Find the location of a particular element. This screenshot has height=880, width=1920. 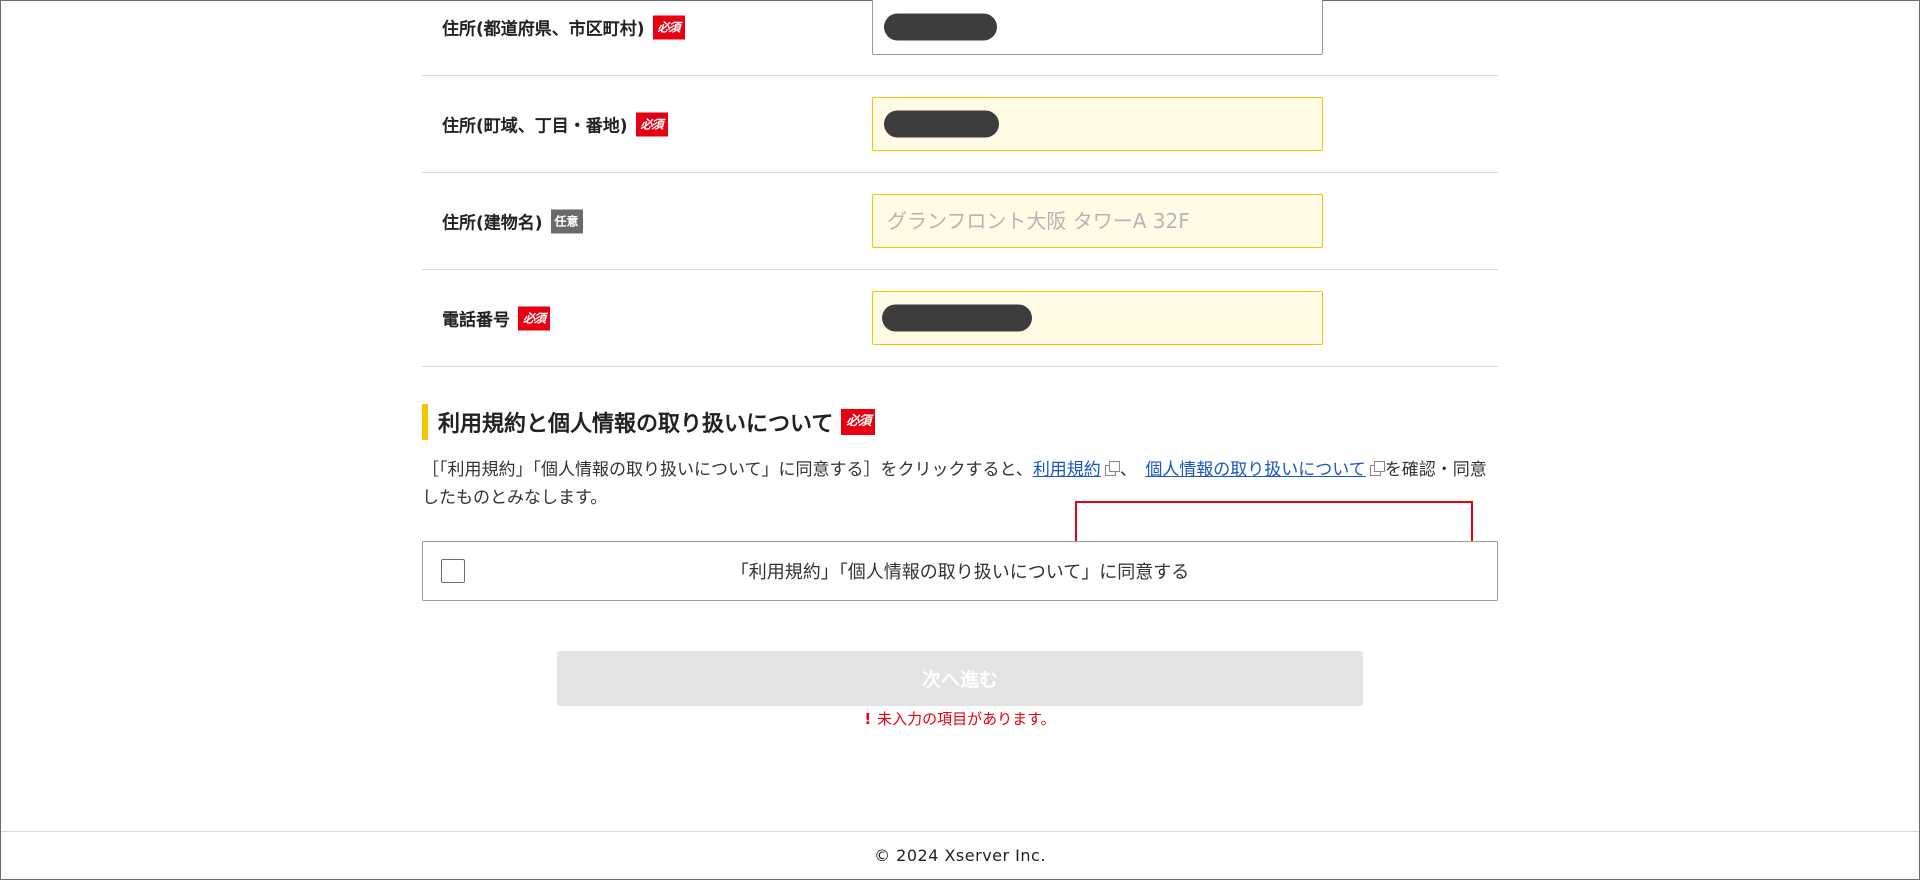

next-button: 次へ進む is located at coordinates (960, 678).